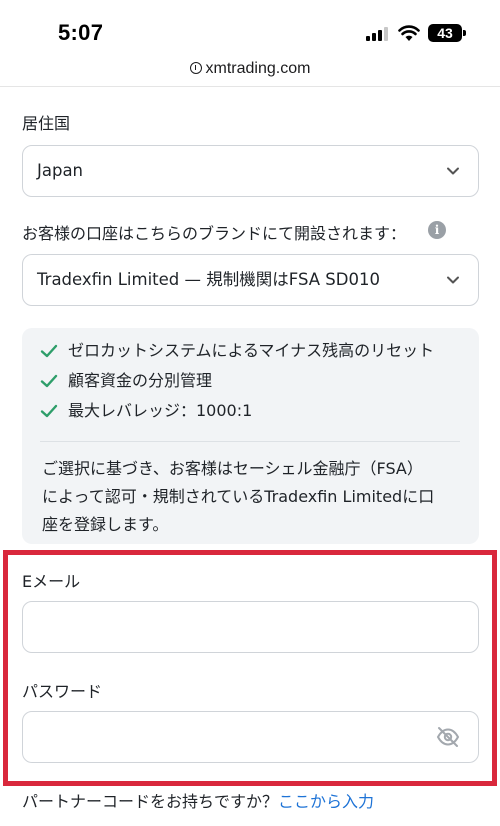 Image resolution: width=500 pixels, height=826 pixels. I want to click on partner-code-prompt: パートナーコードをお持ちですか？ここから入力, so click(198, 800).